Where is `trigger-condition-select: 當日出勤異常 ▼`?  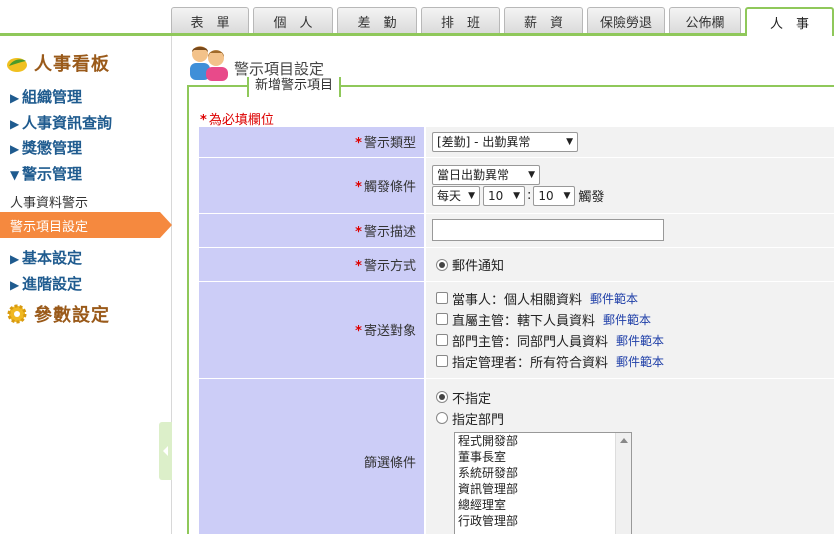 trigger-condition-select: 當日出勤異常 ▼ is located at coordinates (486, 174).